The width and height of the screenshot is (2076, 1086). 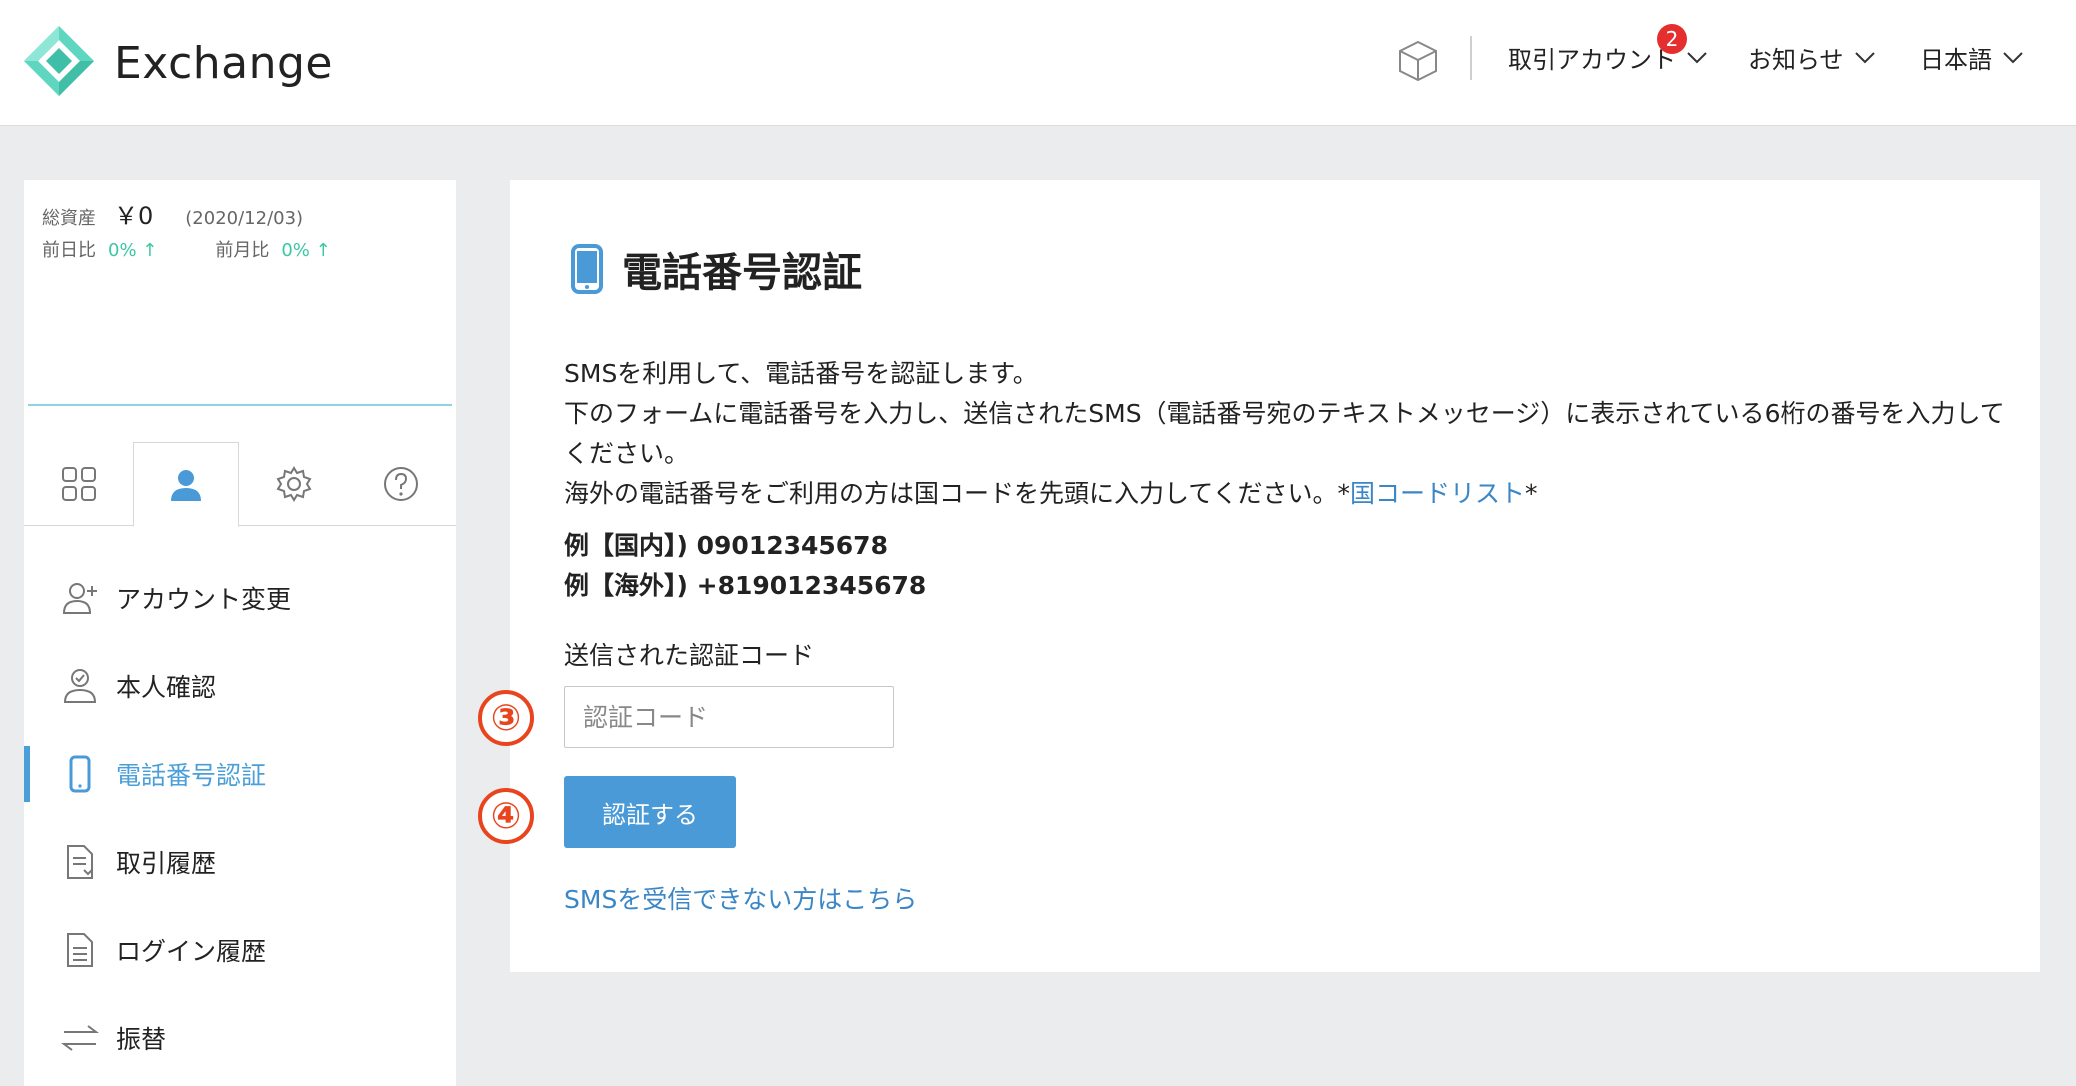 I want to click on sidebar-item-label: ログイン履歴, so click(x=191, y=951).